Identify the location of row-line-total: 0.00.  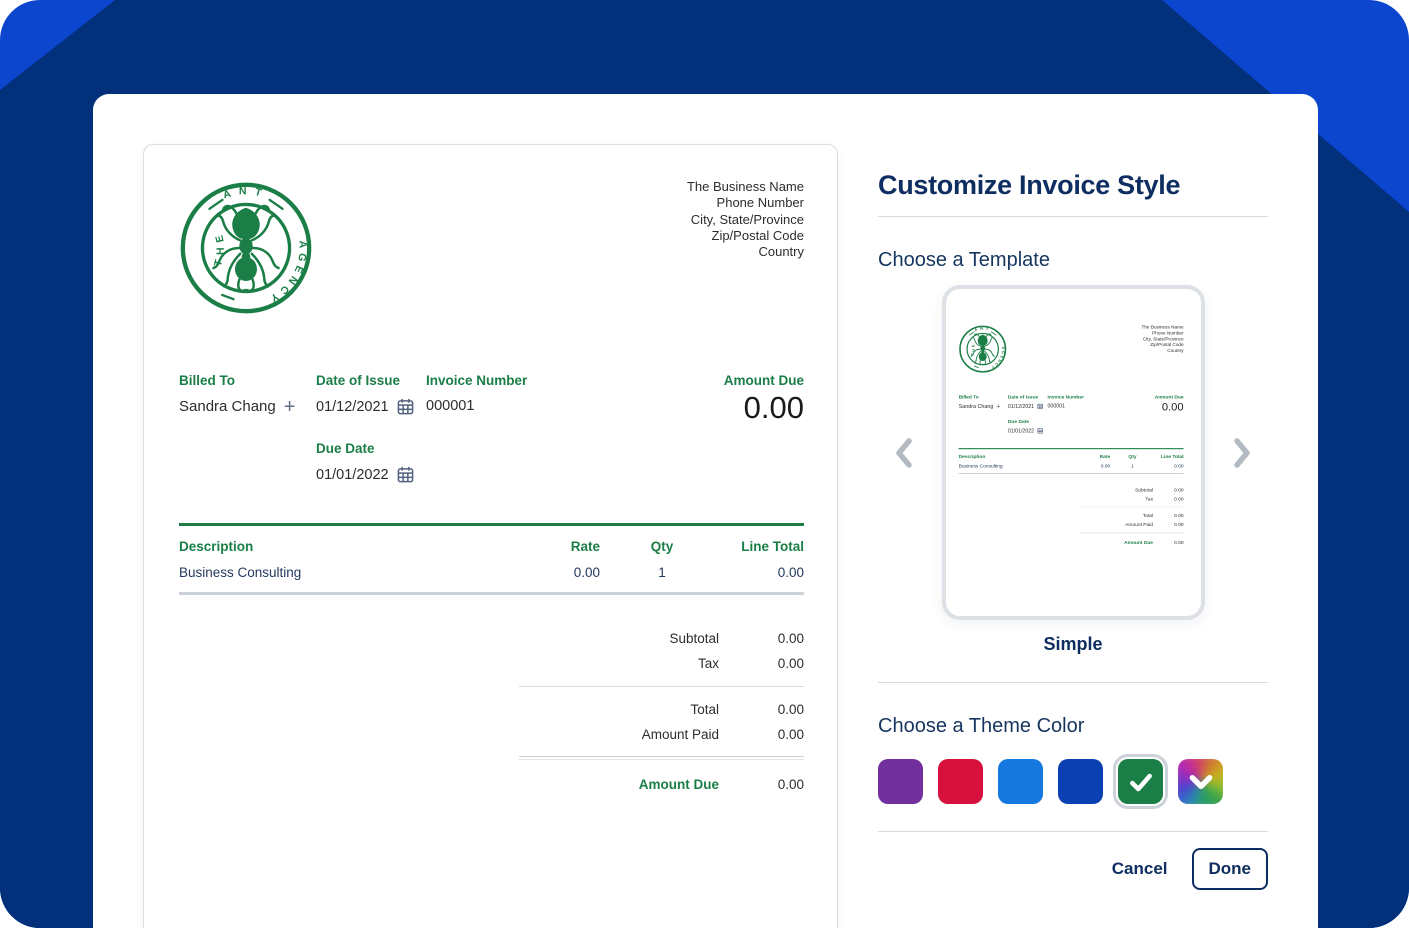
(790, 572).